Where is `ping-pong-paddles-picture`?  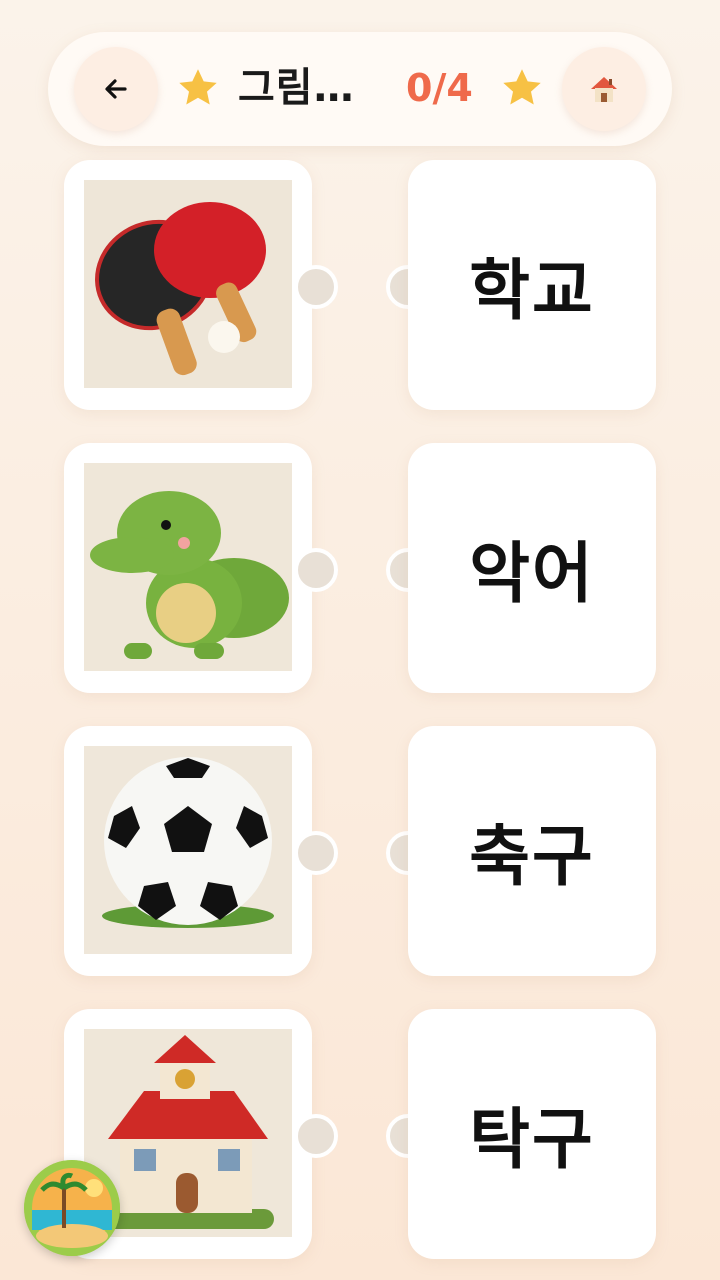
ping-pong-paddles-picture is located at coordinates (188, 284).